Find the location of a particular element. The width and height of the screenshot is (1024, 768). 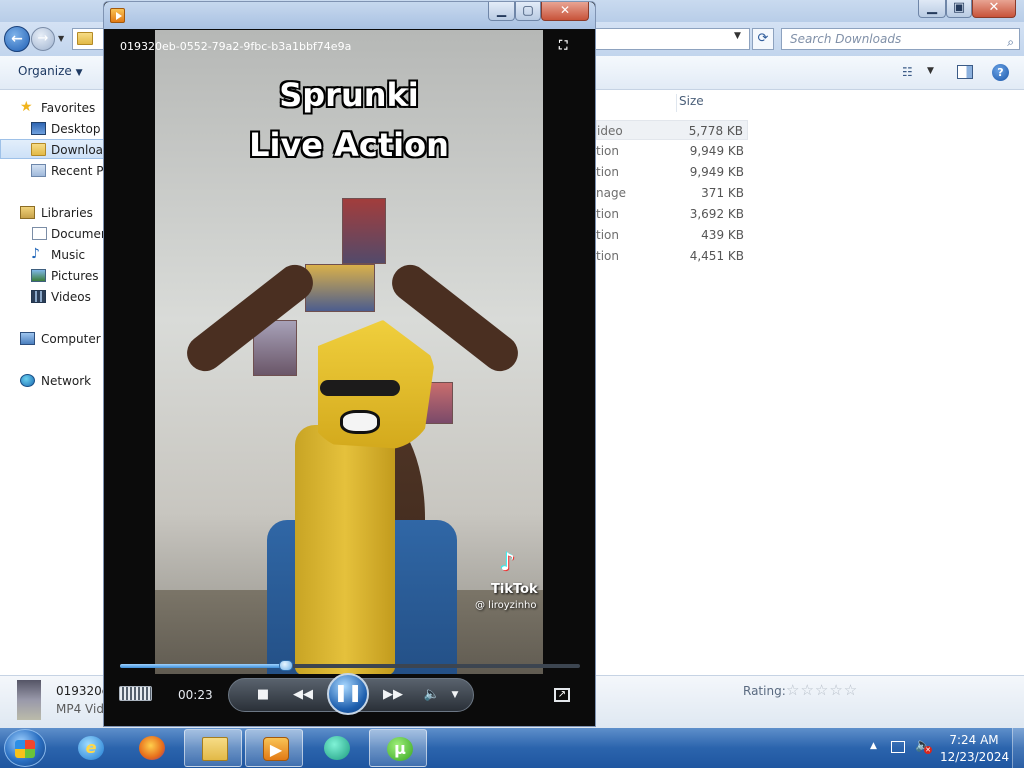

library-icon is located at coordinates (27, 212).